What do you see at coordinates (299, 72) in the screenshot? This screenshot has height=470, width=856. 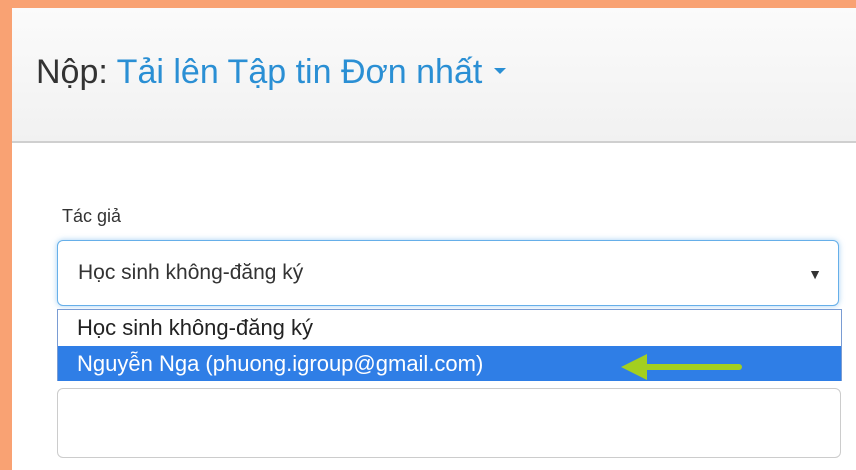 I see `submission-type-label: Tải lên Tập tin Đơn nhất` at bounding box center [299, 72].